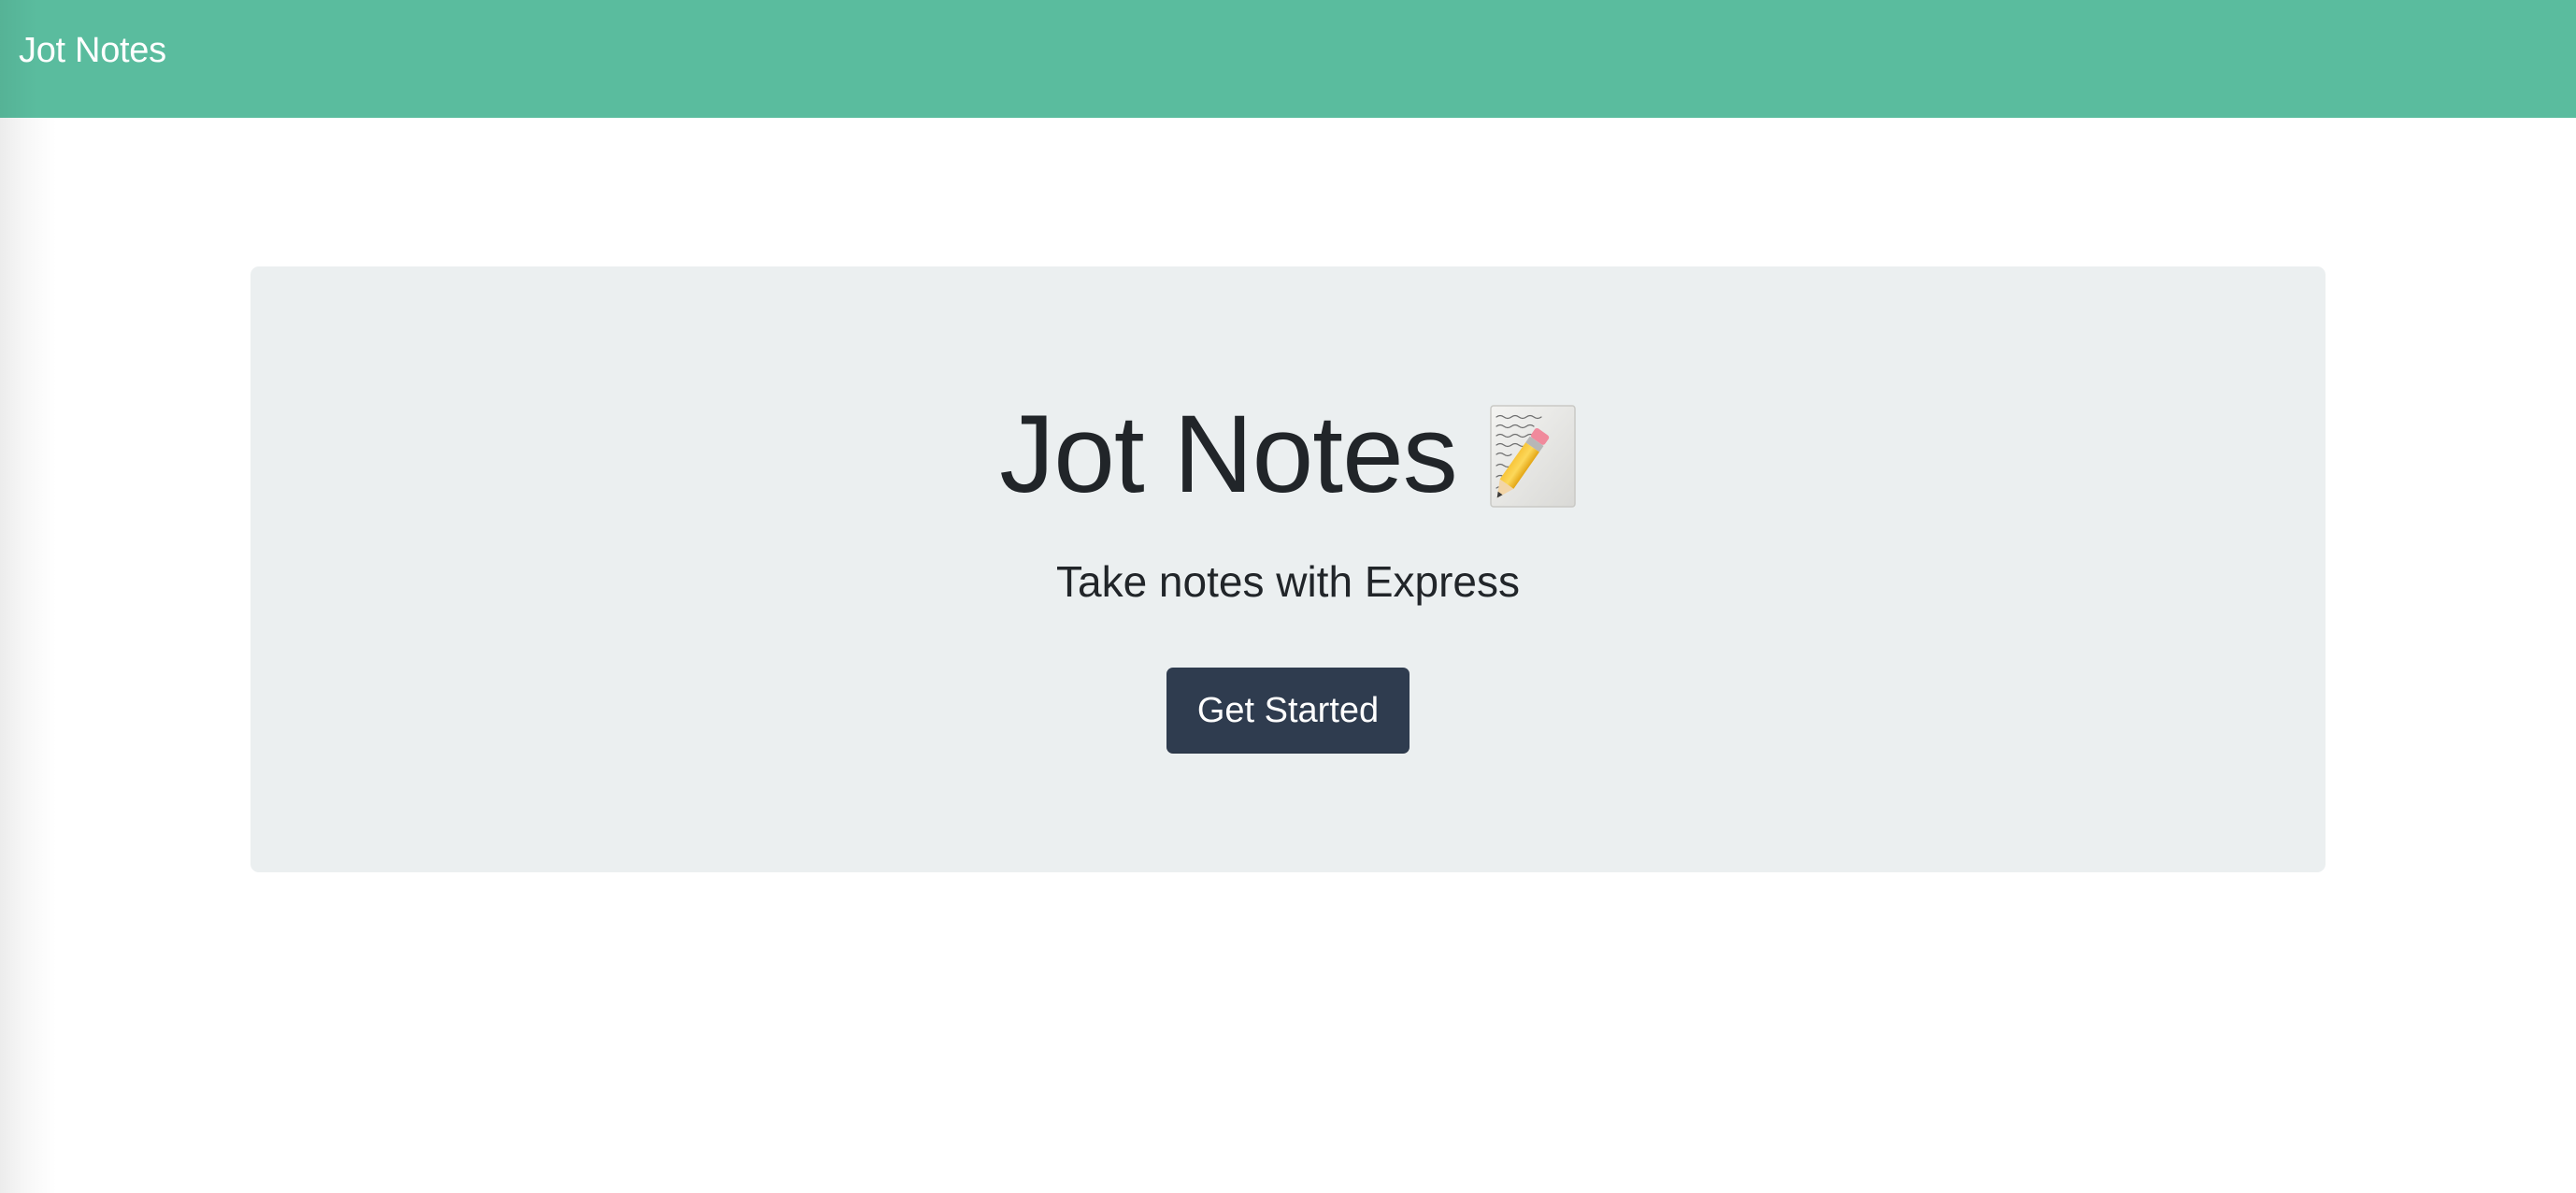 Image resolution: width=2576 pixels, height=1193 pixels. I want to click on hero-title: Jot Notes, so click(1228, 454).